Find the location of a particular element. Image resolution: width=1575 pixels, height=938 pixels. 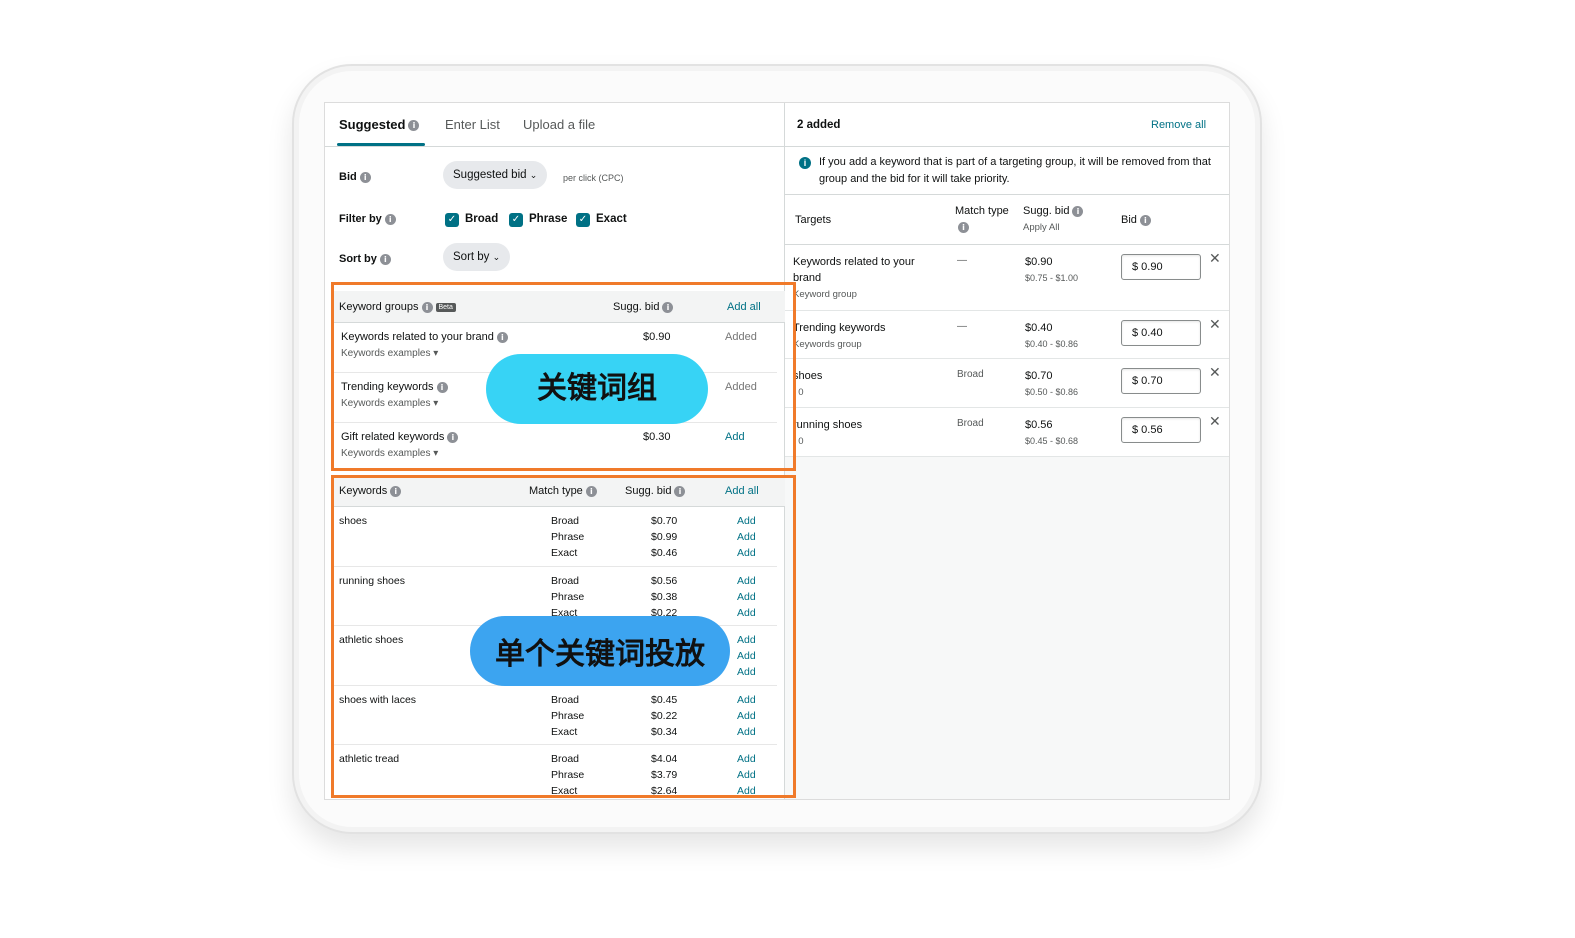

broad-checkbox: ✓ is located at coordinates (452, 220).